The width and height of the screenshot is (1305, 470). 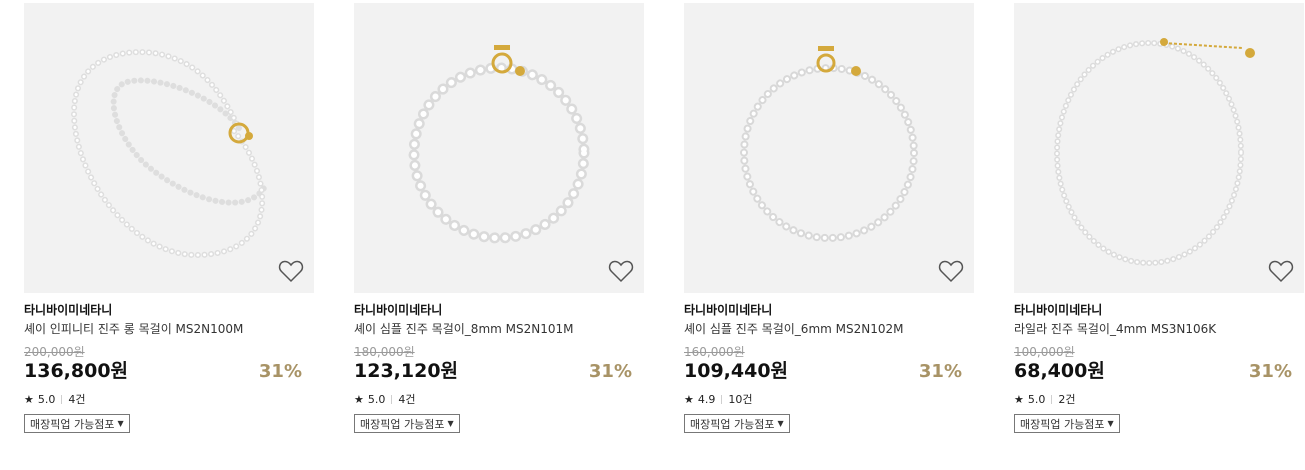 I want to click on original-price: 200,000원, so click(x=54, y=352).